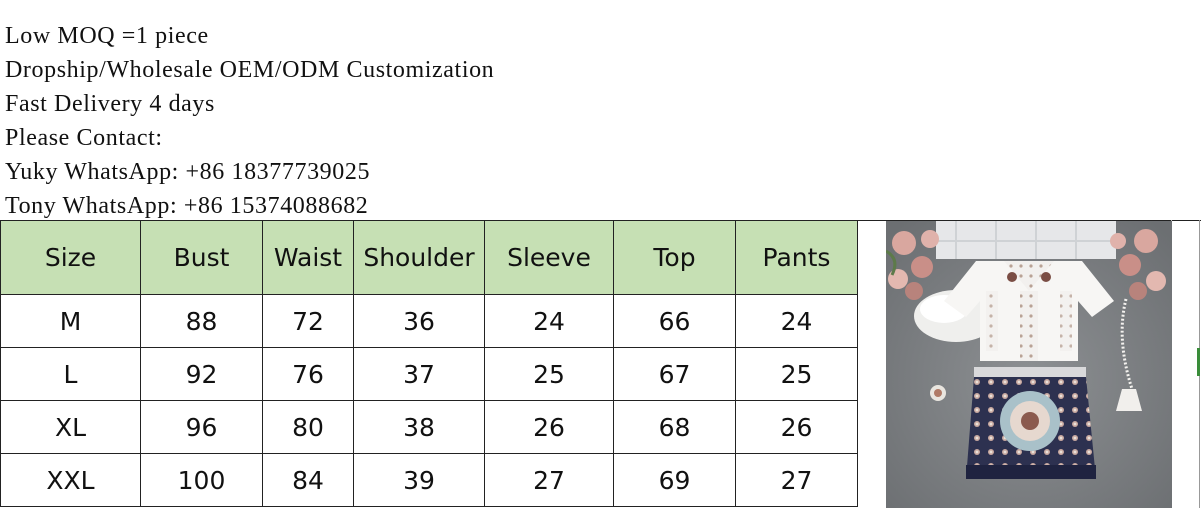 The width and height of the screenshot is (1201, 508). What do you see at coordinates (110, 104) in the screenshot?
I see `info-line-delivery: Fast Delivery 4 days` at bounding box center [110, 104].